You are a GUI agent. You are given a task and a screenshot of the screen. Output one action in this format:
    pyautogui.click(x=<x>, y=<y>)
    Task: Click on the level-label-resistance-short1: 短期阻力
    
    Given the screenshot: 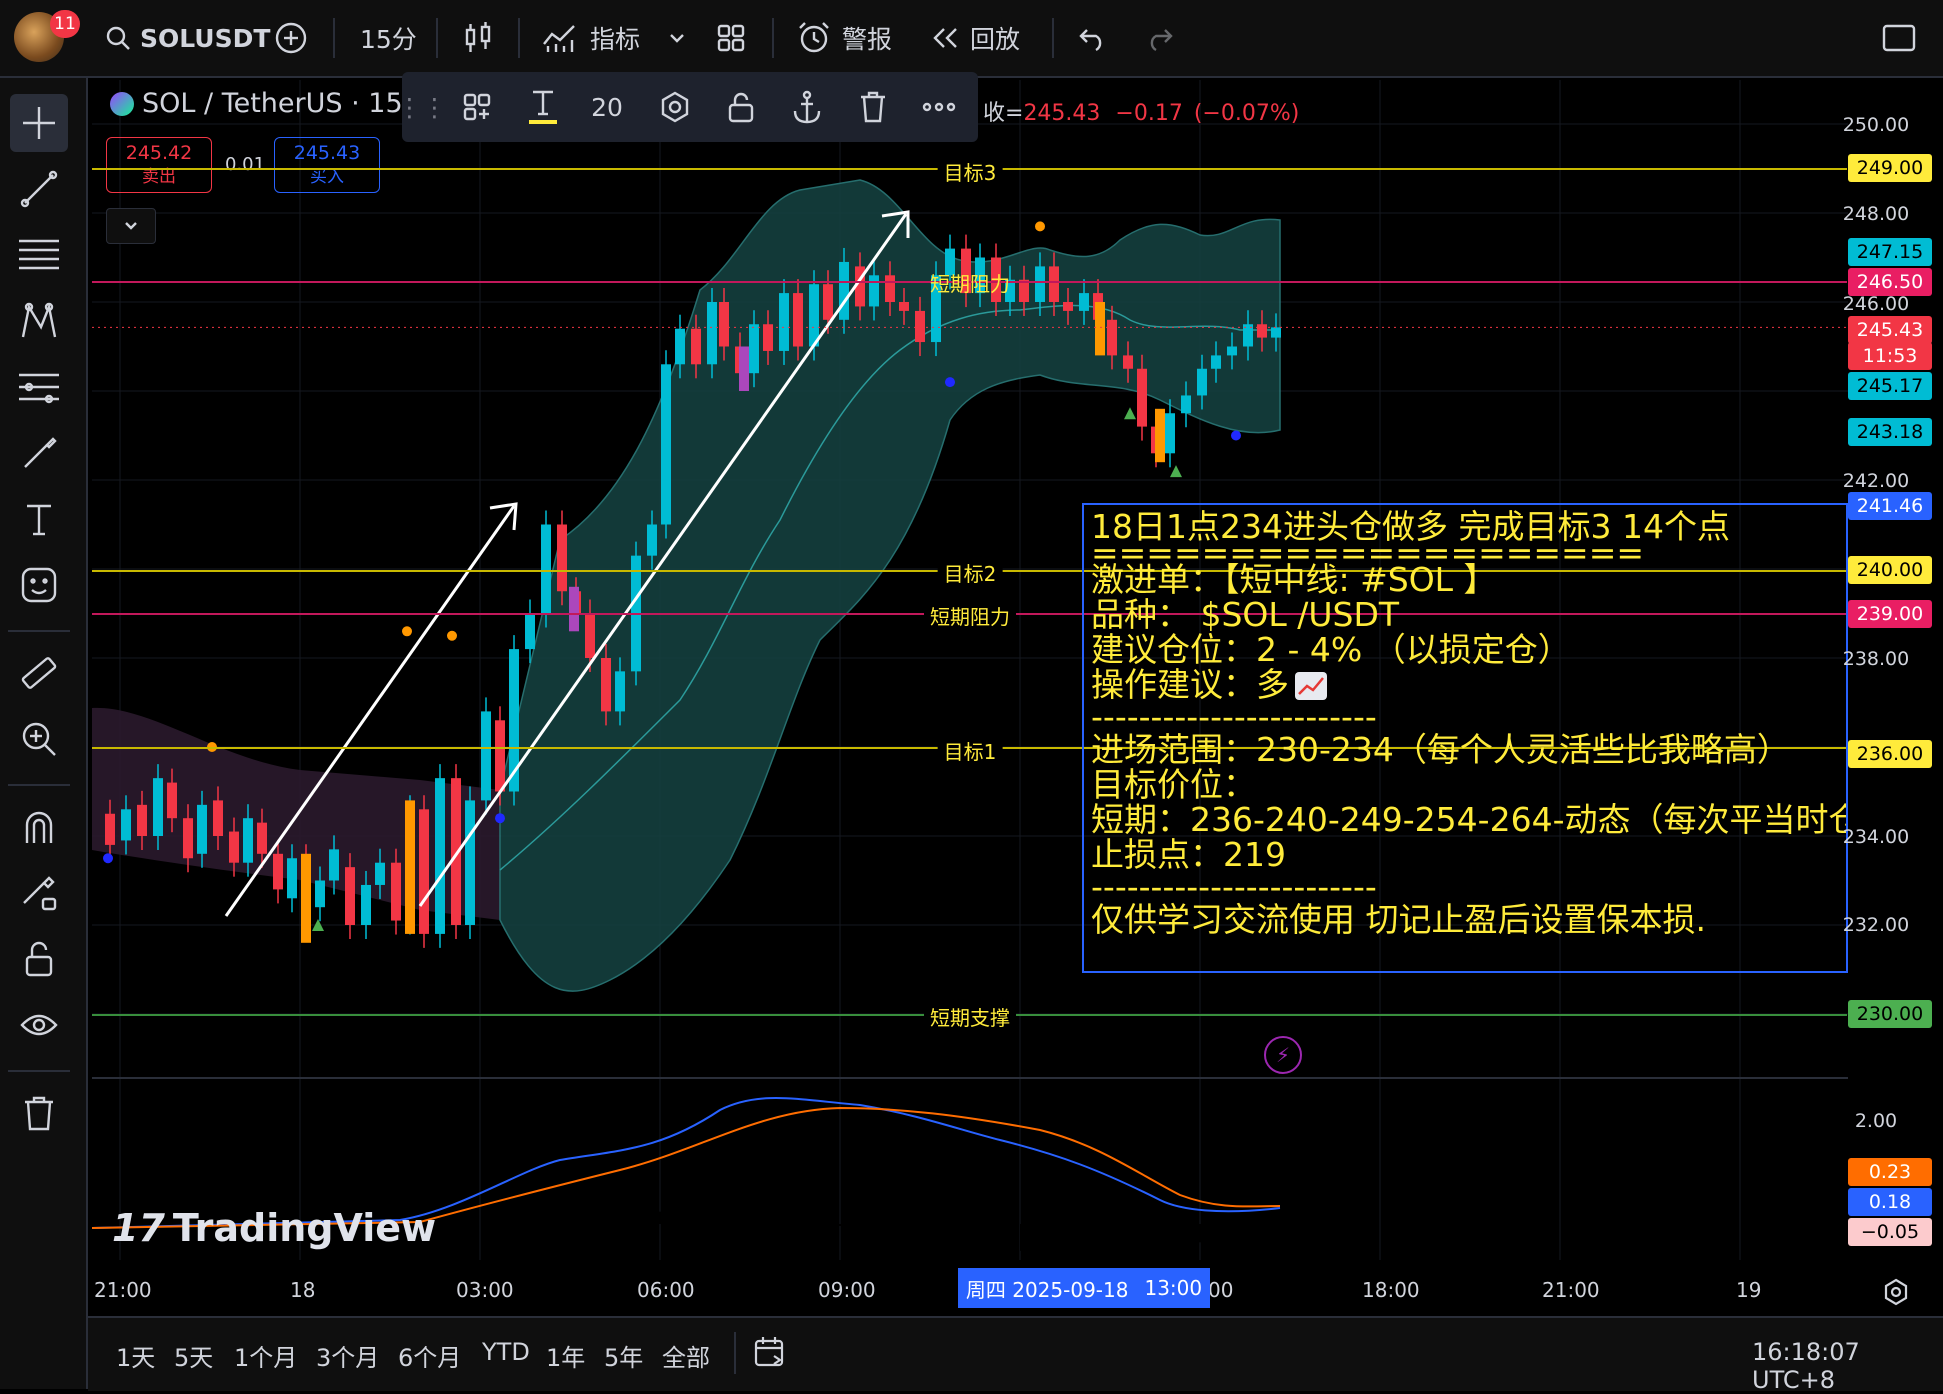 What is the action you would take?
    pyautogui.click(x=970, y=284)
    